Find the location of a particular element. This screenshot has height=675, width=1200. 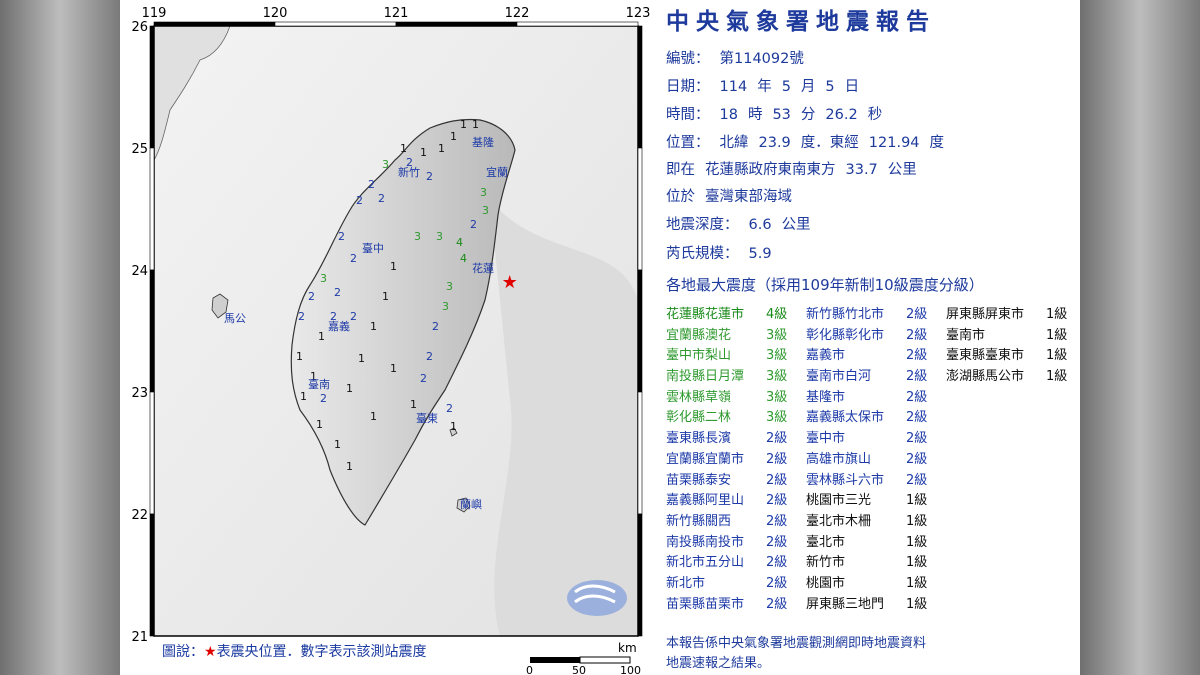

lat-tick-label: 22 is located at coordinates (139, 515).